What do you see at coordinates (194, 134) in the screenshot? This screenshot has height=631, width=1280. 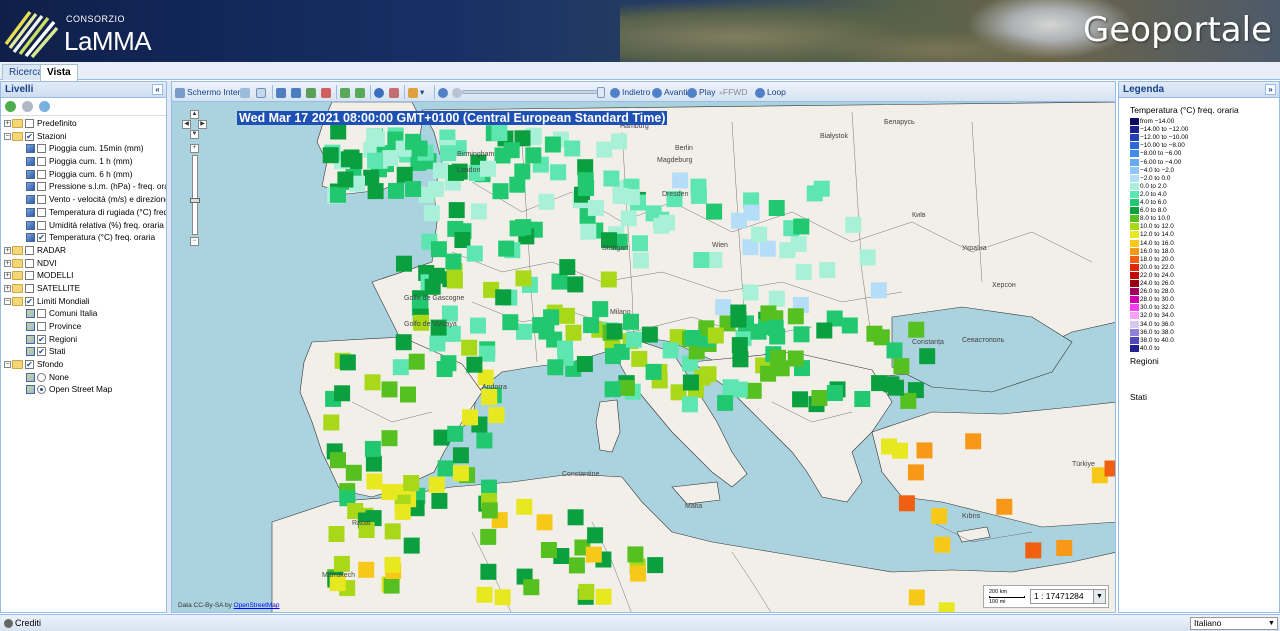 I see `pan-down-icon: ▼` at bounding box center [194, 134].